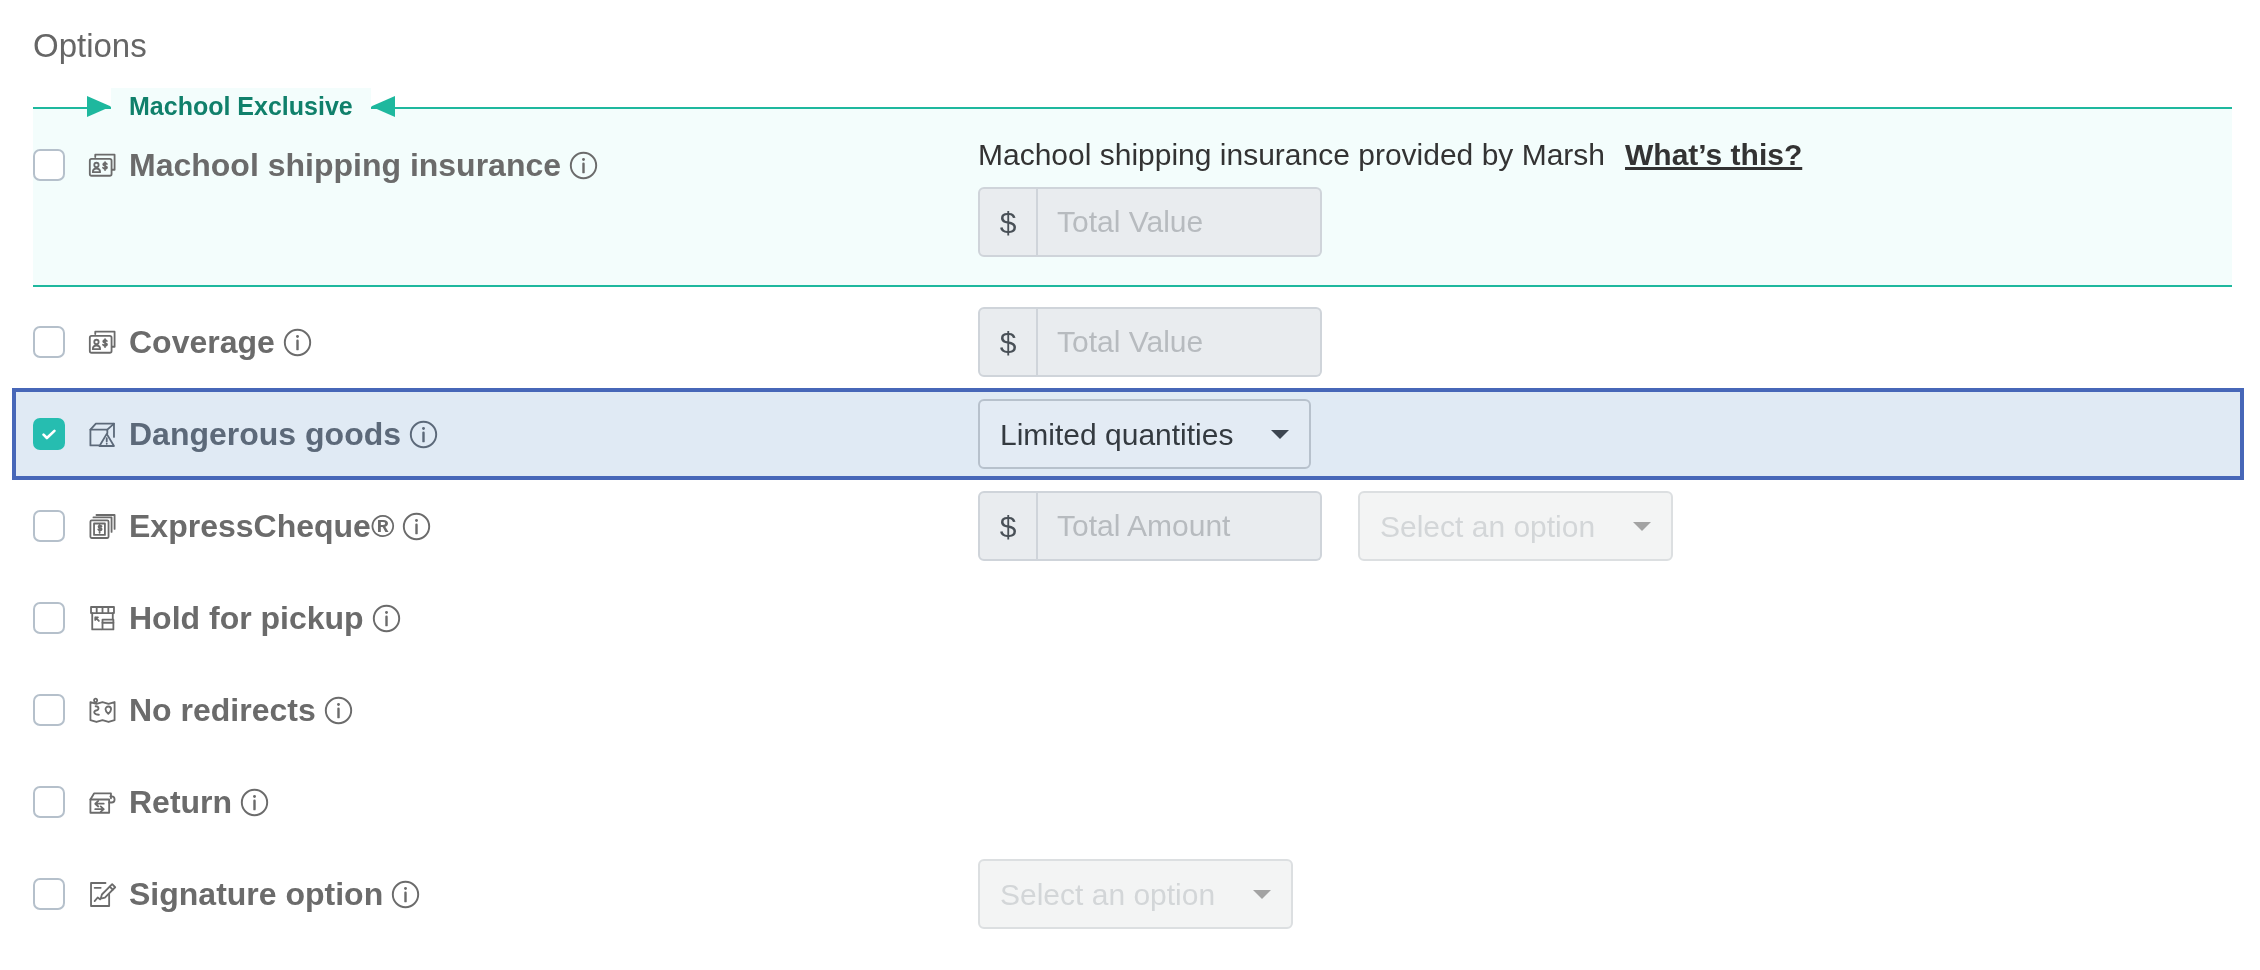  Describe the element at coordinates (90, 46) in the screenshot. I see `section-title: Options` at that location.